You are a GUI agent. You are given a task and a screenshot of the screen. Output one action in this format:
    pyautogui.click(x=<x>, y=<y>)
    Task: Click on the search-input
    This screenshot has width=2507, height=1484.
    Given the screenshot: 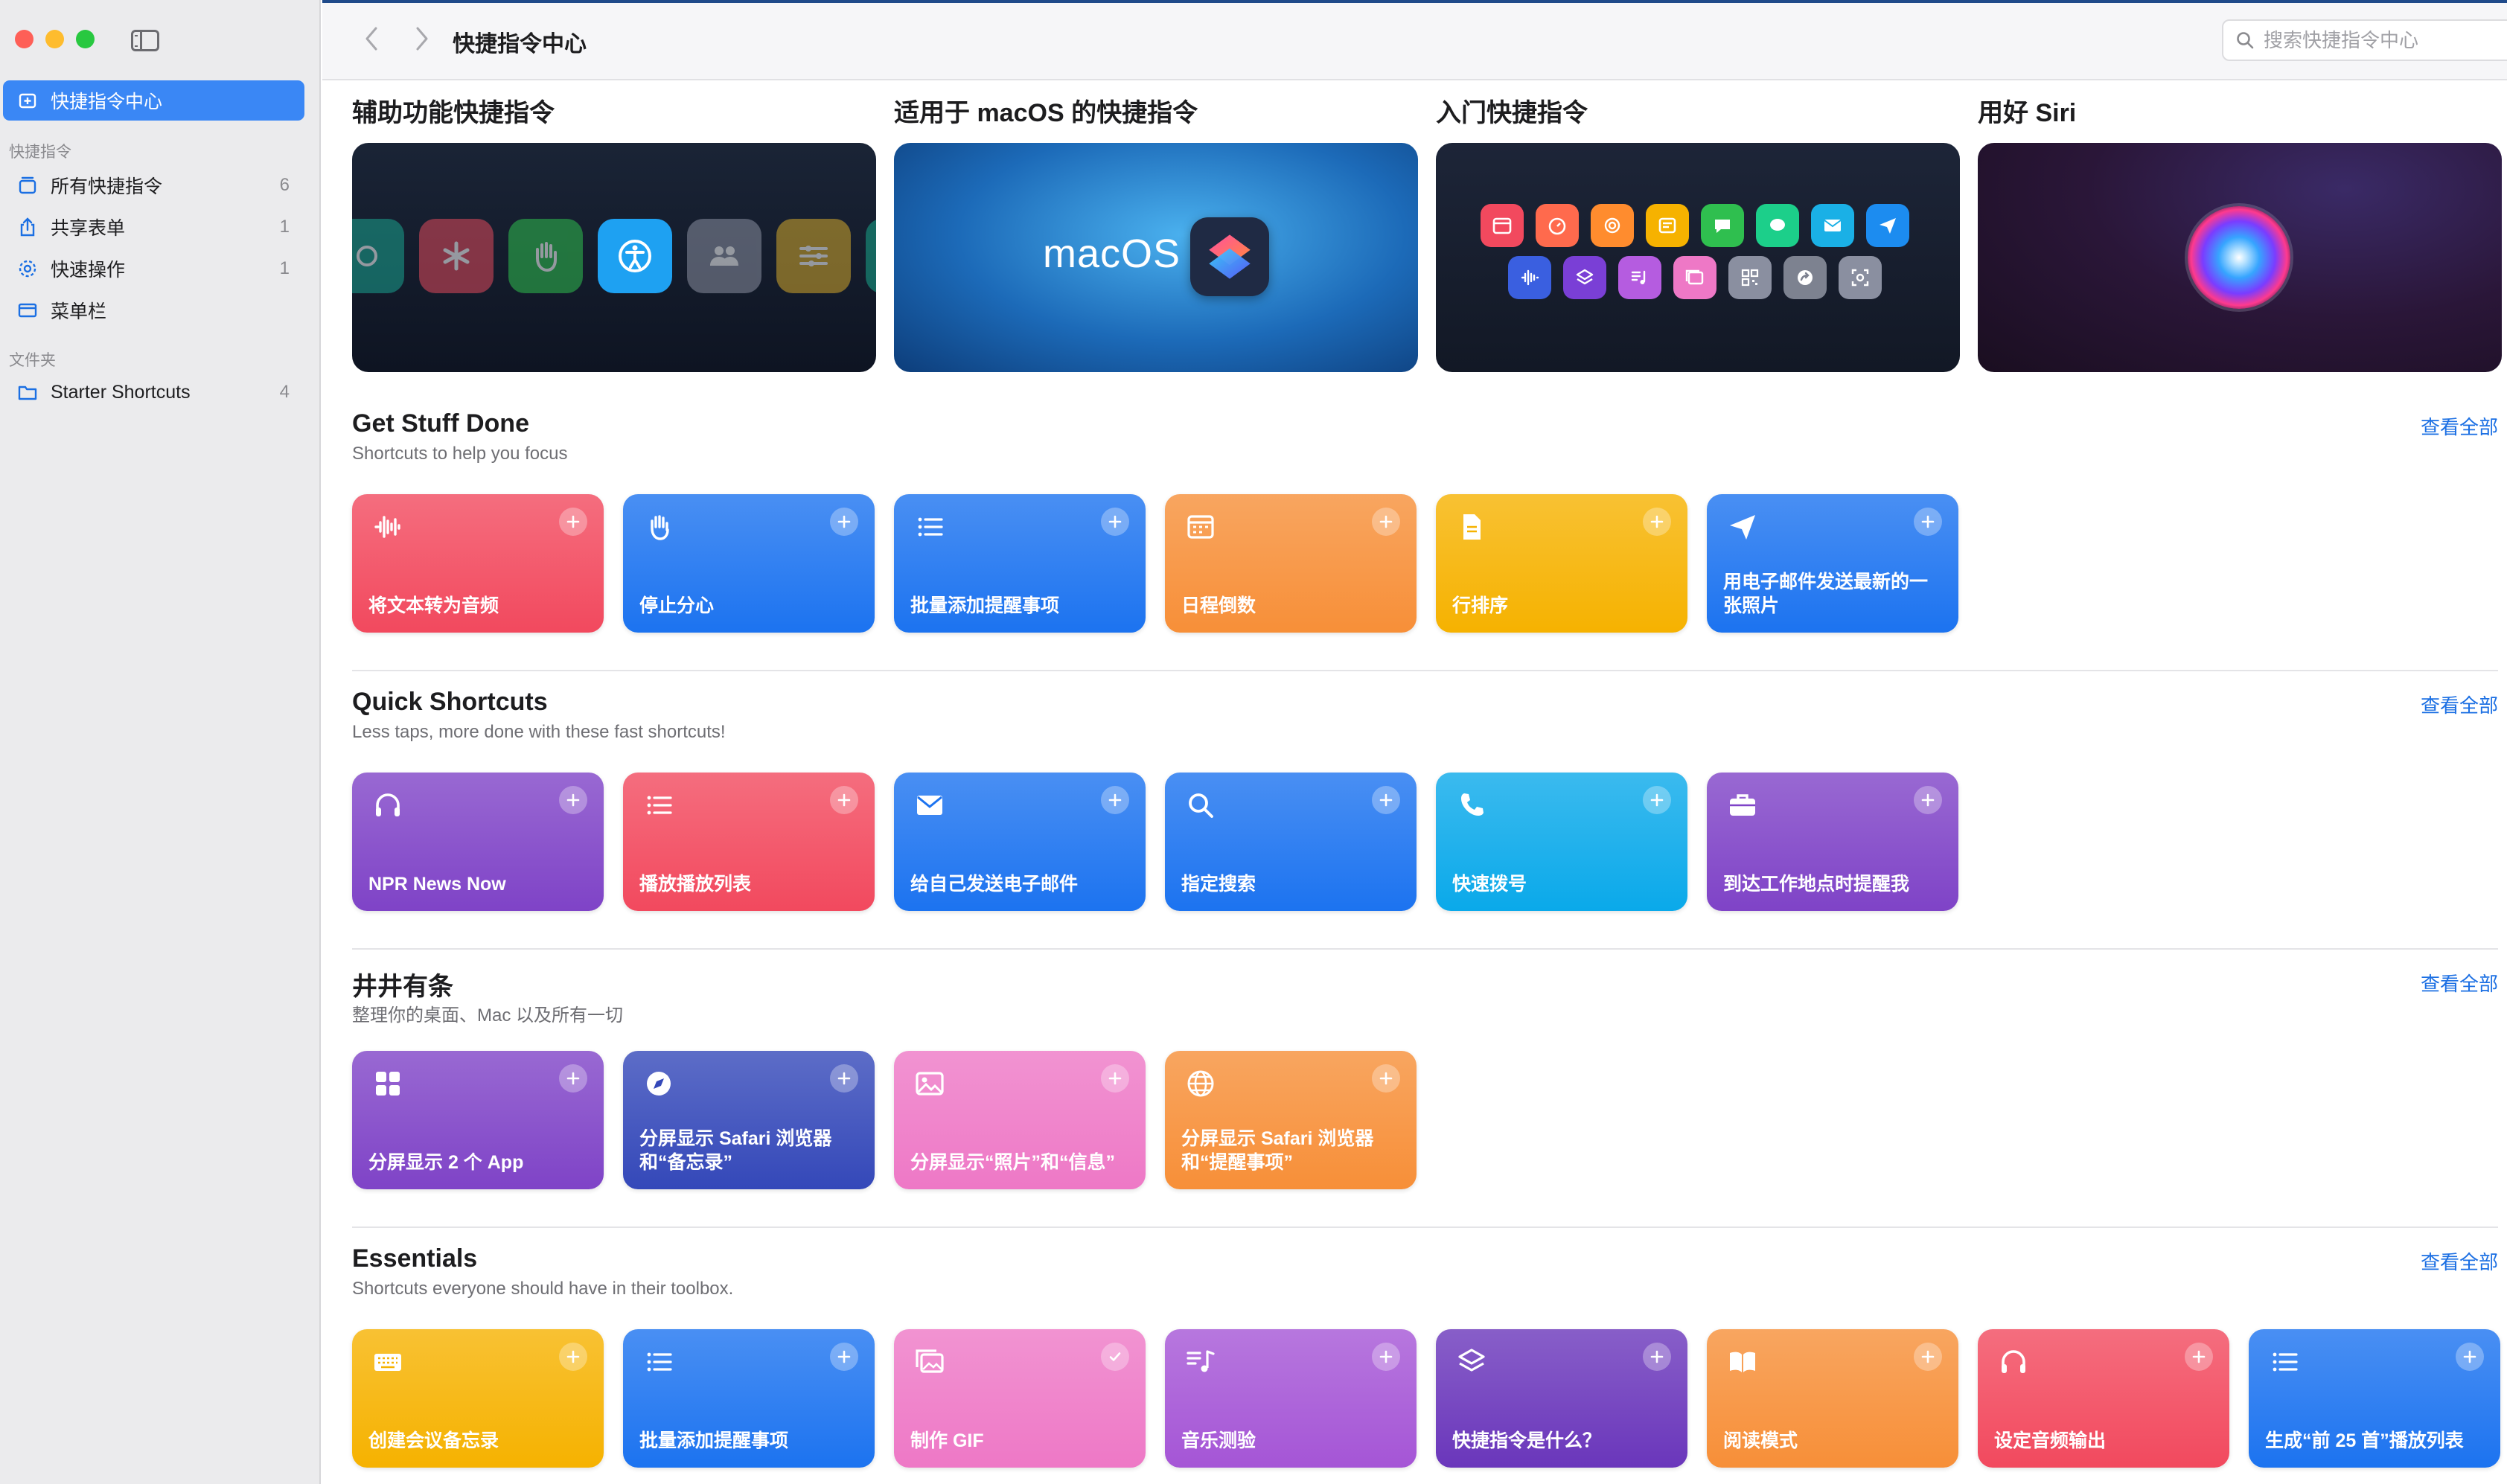 What is the action you would take?
    pyautogui.click(x=2383, y=40)
    